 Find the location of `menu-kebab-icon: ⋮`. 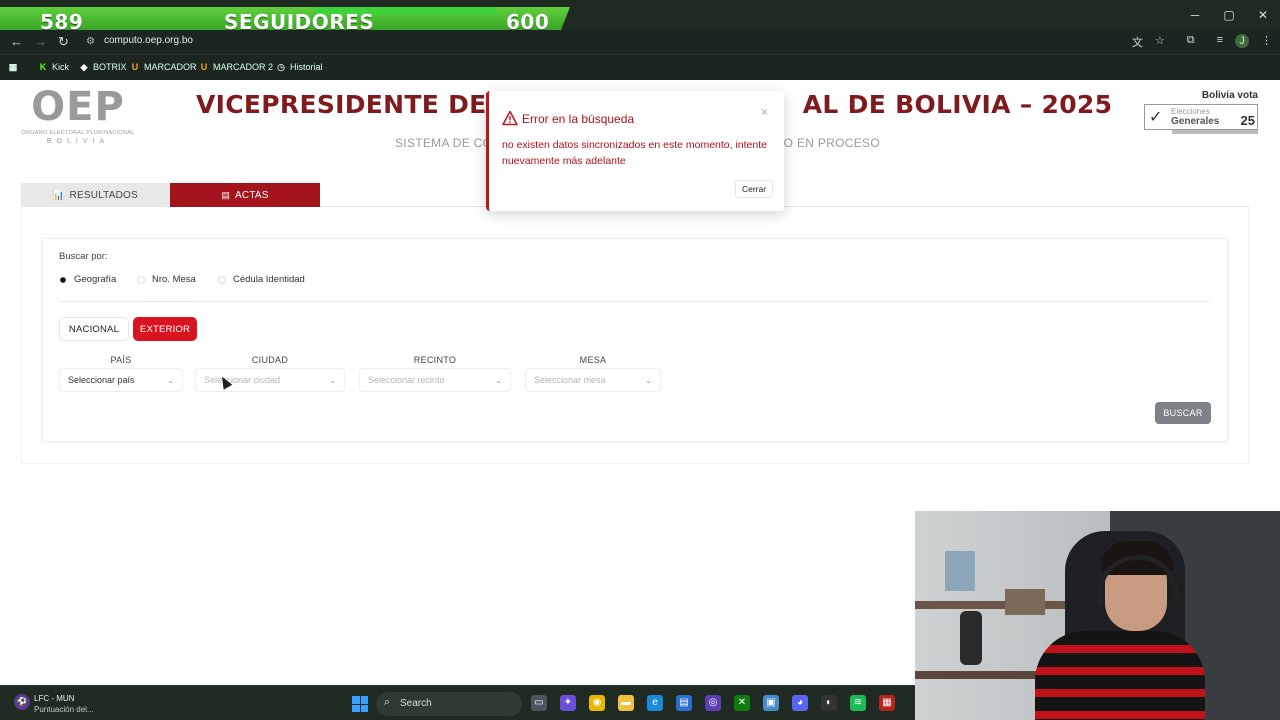

menu-kebab-icon: ⋮ is located at coordinates (1266, 42).